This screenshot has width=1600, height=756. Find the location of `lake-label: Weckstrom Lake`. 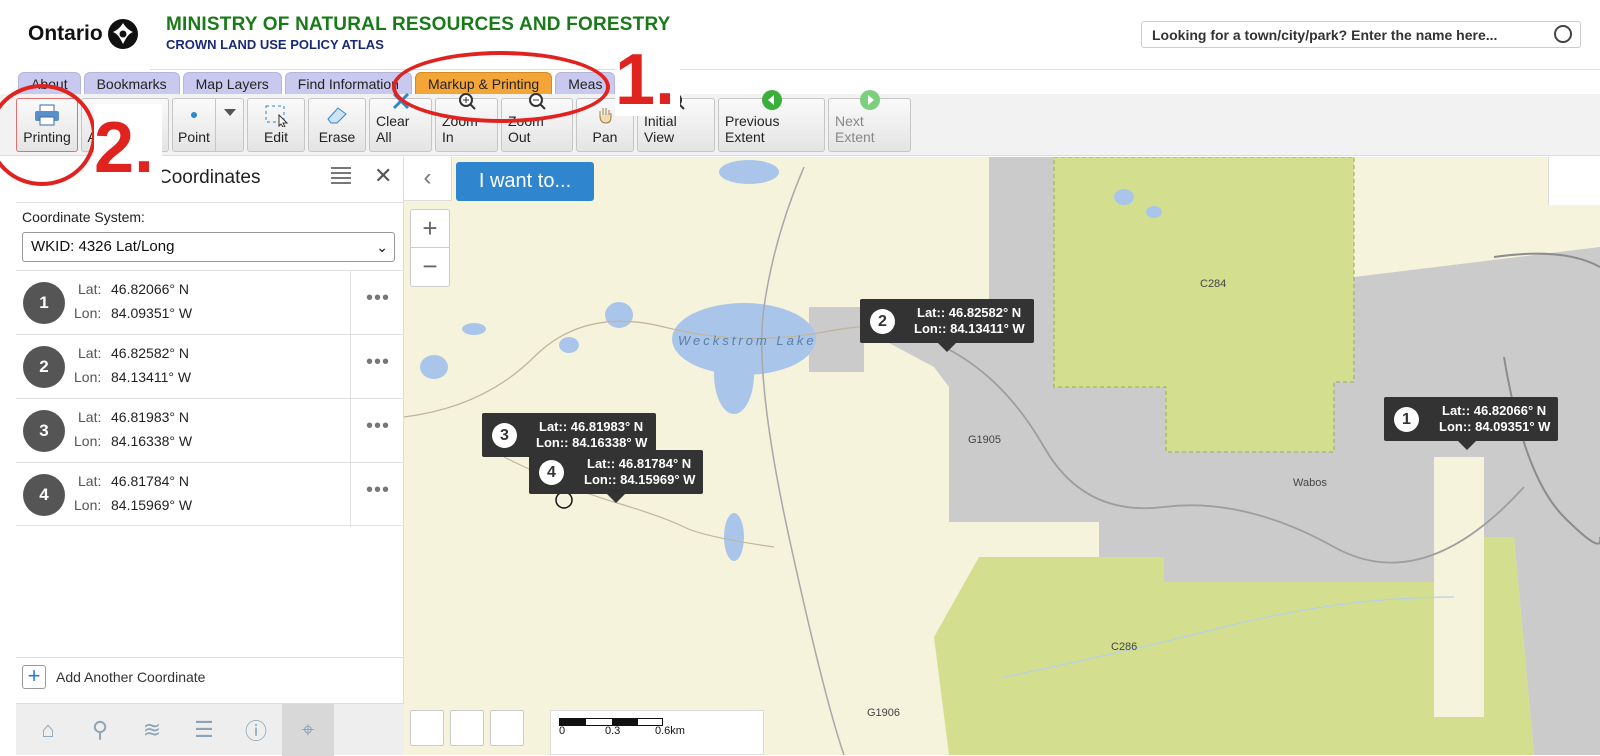

lake-label: Weckstrom Lake is located at coordinates (747, 340).